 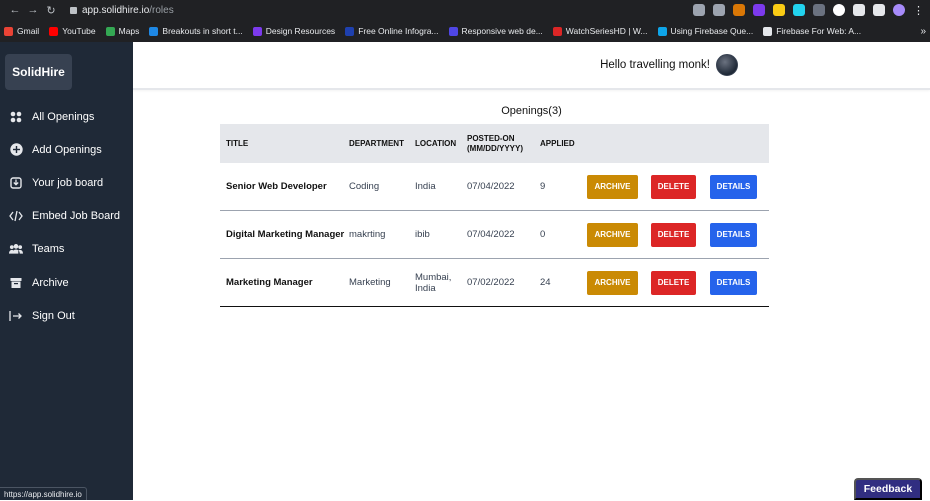 I want to click on opening-title: Marketing Manager, so click(x=269, y=282).